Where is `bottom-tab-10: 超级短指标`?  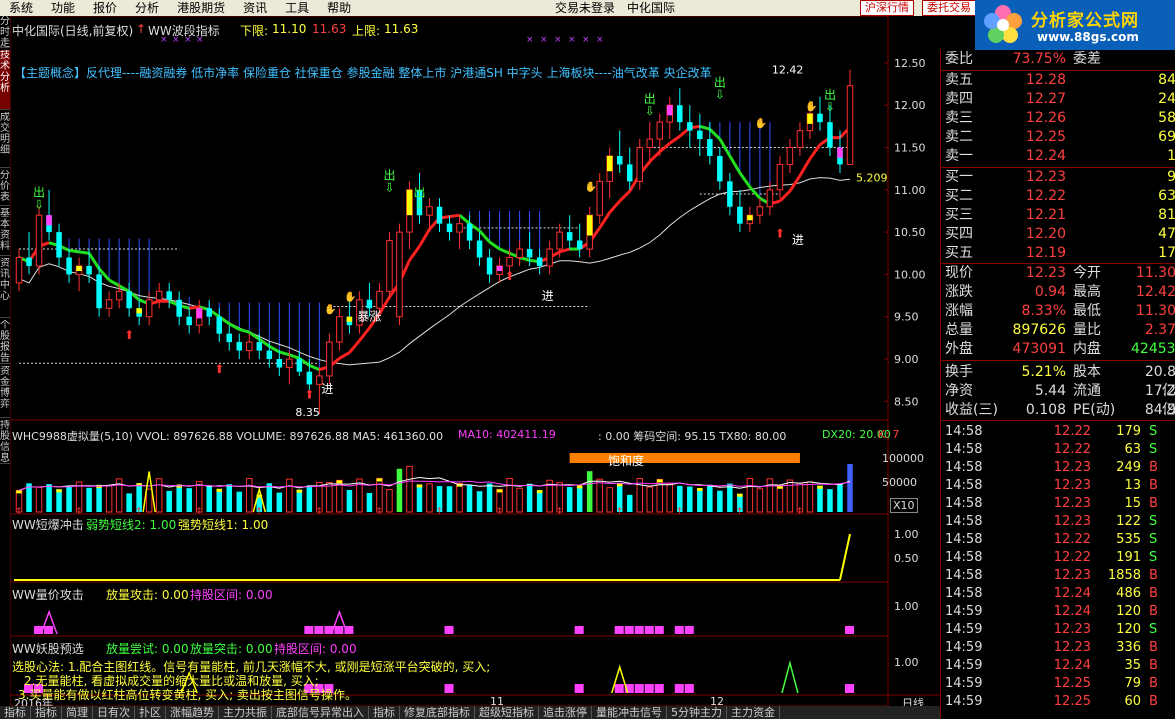
bottom-tab-10: 超级短指标 is located at coordinates (507, 712).